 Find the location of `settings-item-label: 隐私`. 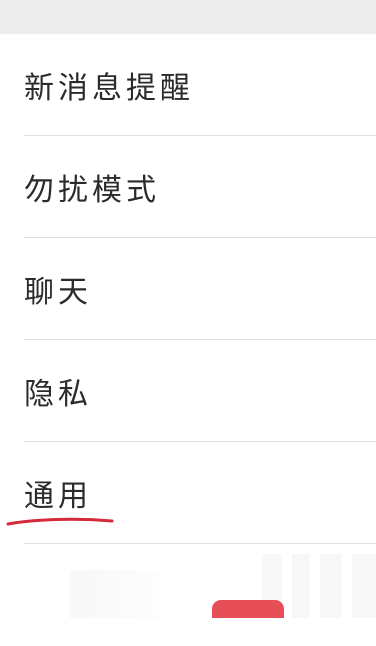

settings-item-label: 隐私 is located at coordinates (58, 394).